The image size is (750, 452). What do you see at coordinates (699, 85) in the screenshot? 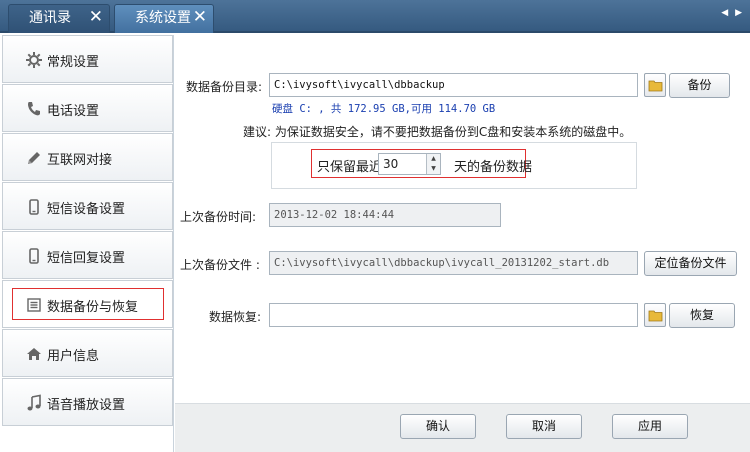
I see `backup-button: 备份` at bounding box center [699, 85].